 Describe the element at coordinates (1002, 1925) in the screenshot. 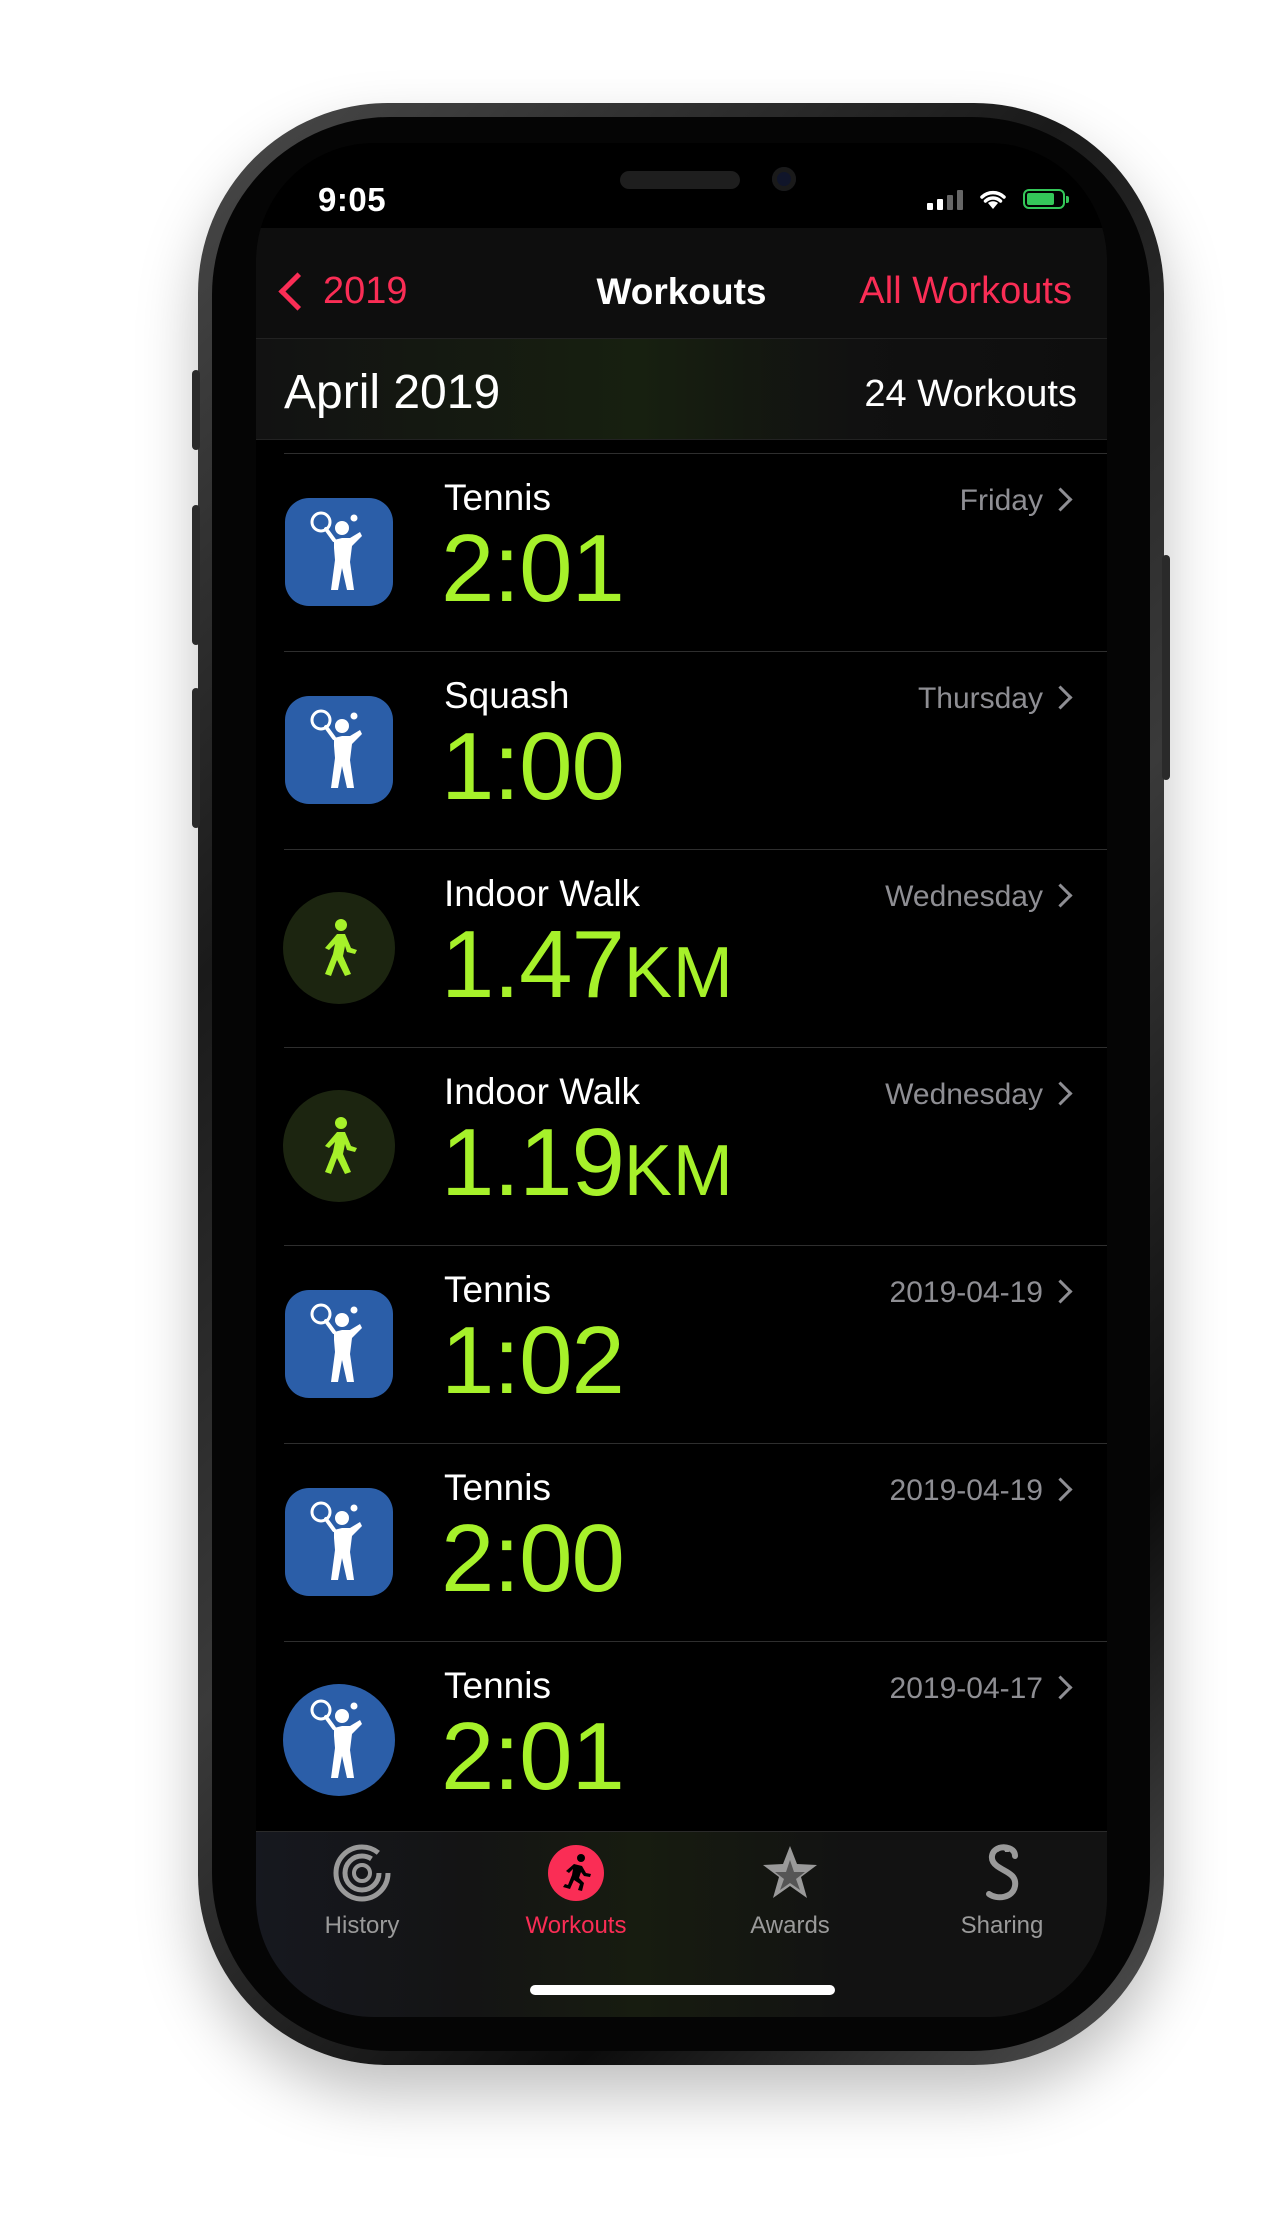

I see `tab-label: Sharing` at that location.